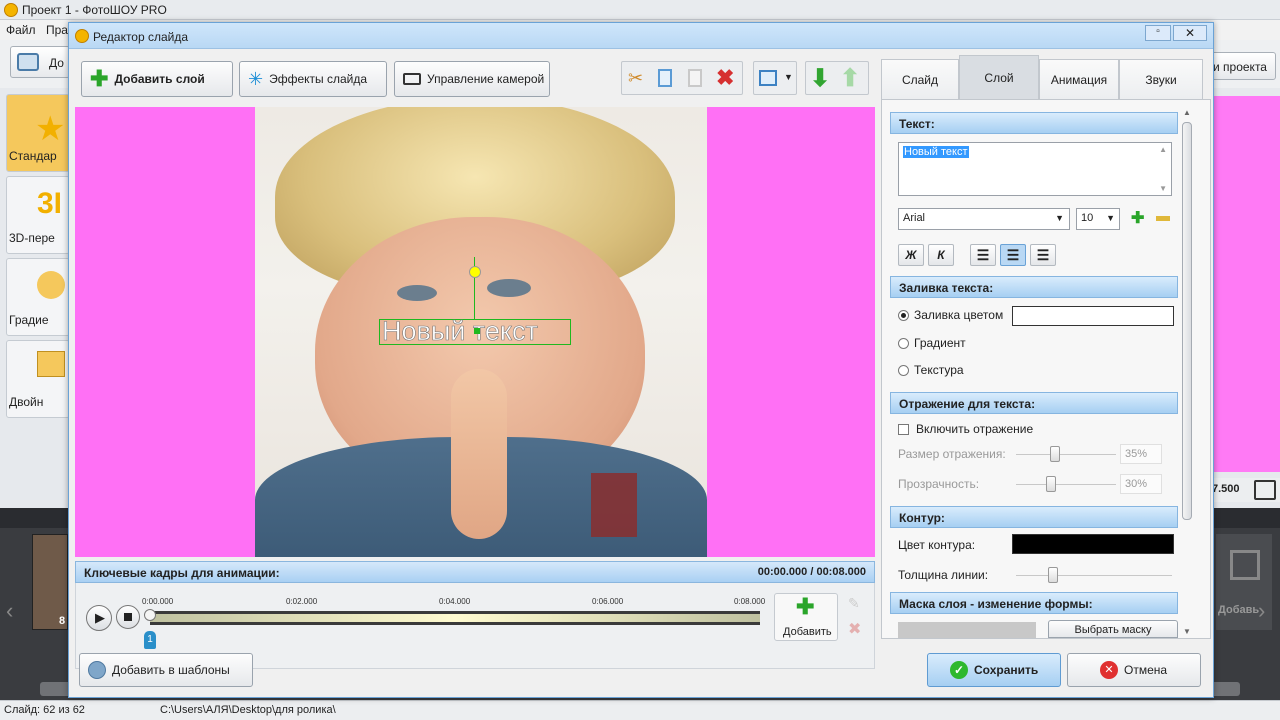  I want to click on paste-icon, so click(695, 78).